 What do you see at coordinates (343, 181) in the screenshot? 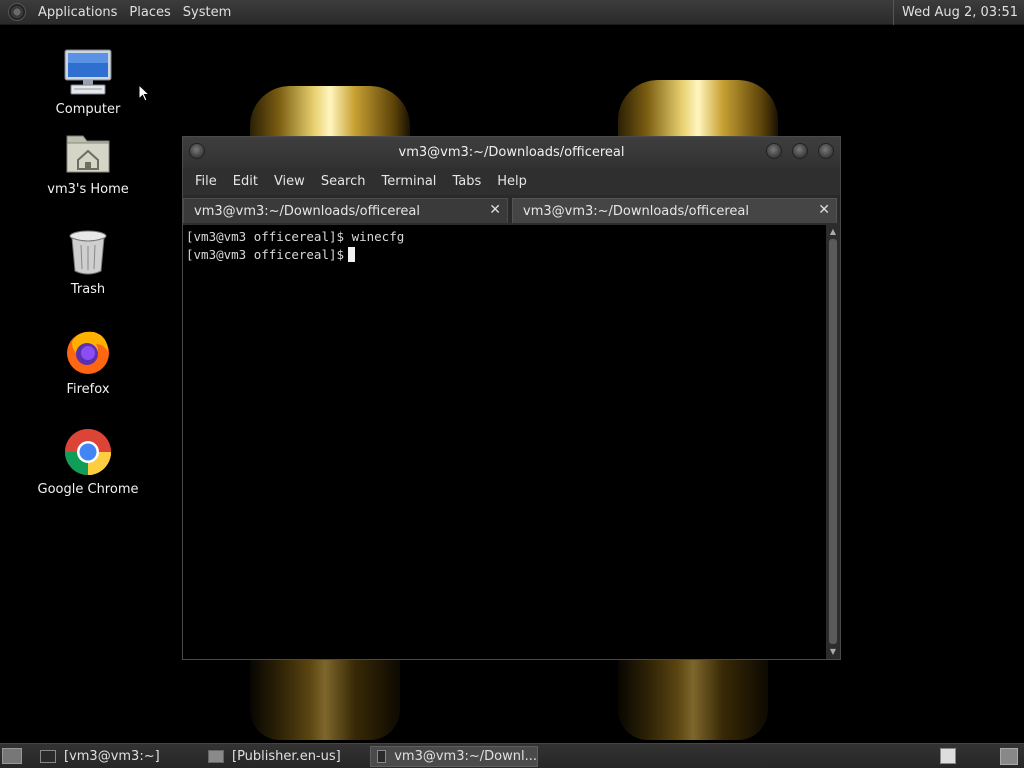
I see `menu-search: Search` at bounding box center [343, 181].